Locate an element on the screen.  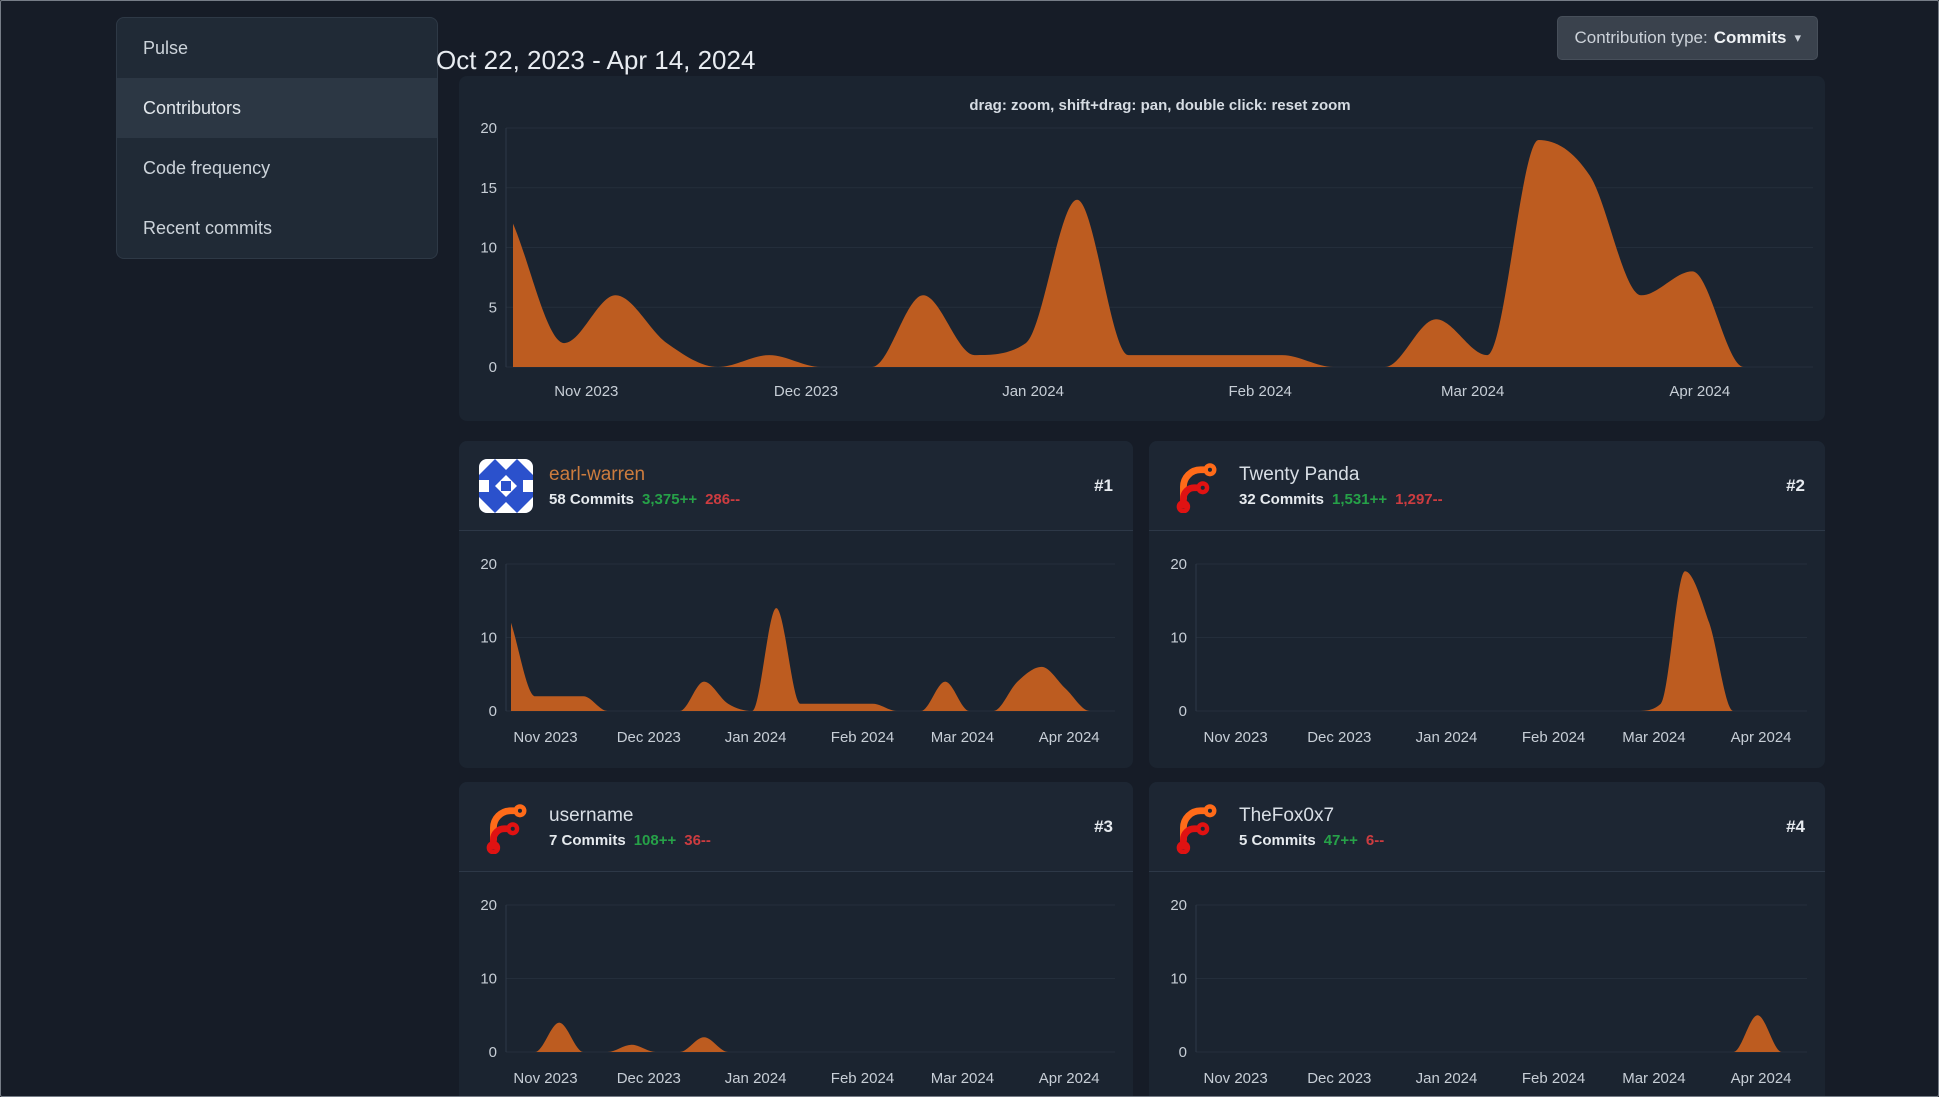
contributor-username: username is located at coordinates (591, 815).